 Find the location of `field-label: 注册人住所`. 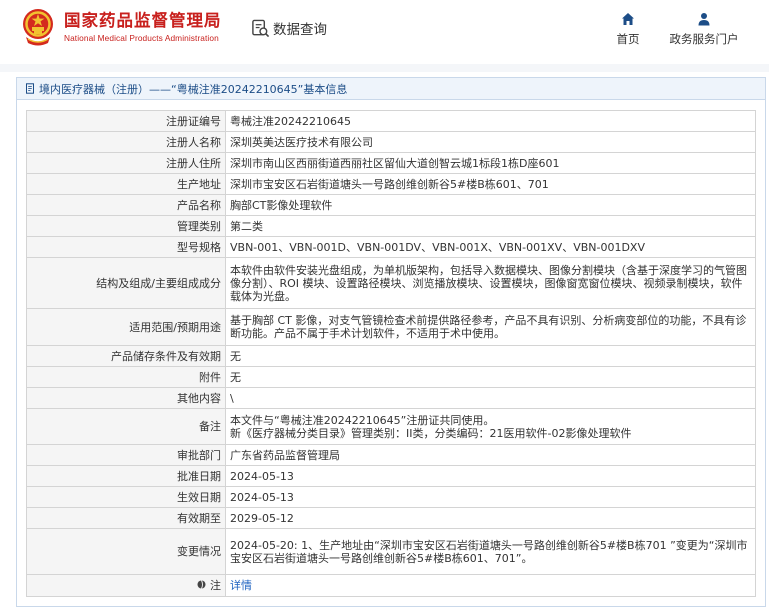

field-label: 注册人住所 is located at coordinates (126, 163).